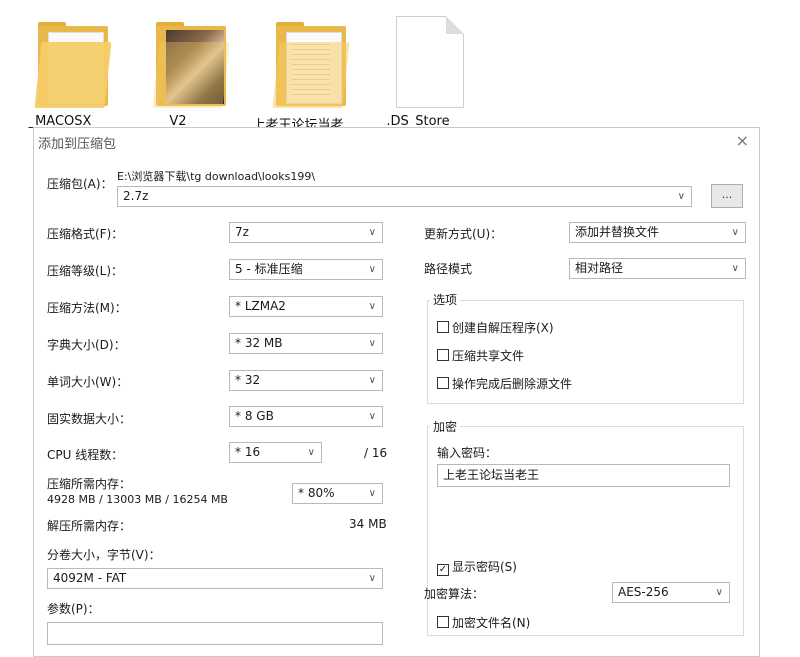 The height and width of the screenshot is (657, 800). Describe the element at coordinates (404, 196) in the screenshot. I see `archive-filename-combo: 2.7z ∨` at that location.